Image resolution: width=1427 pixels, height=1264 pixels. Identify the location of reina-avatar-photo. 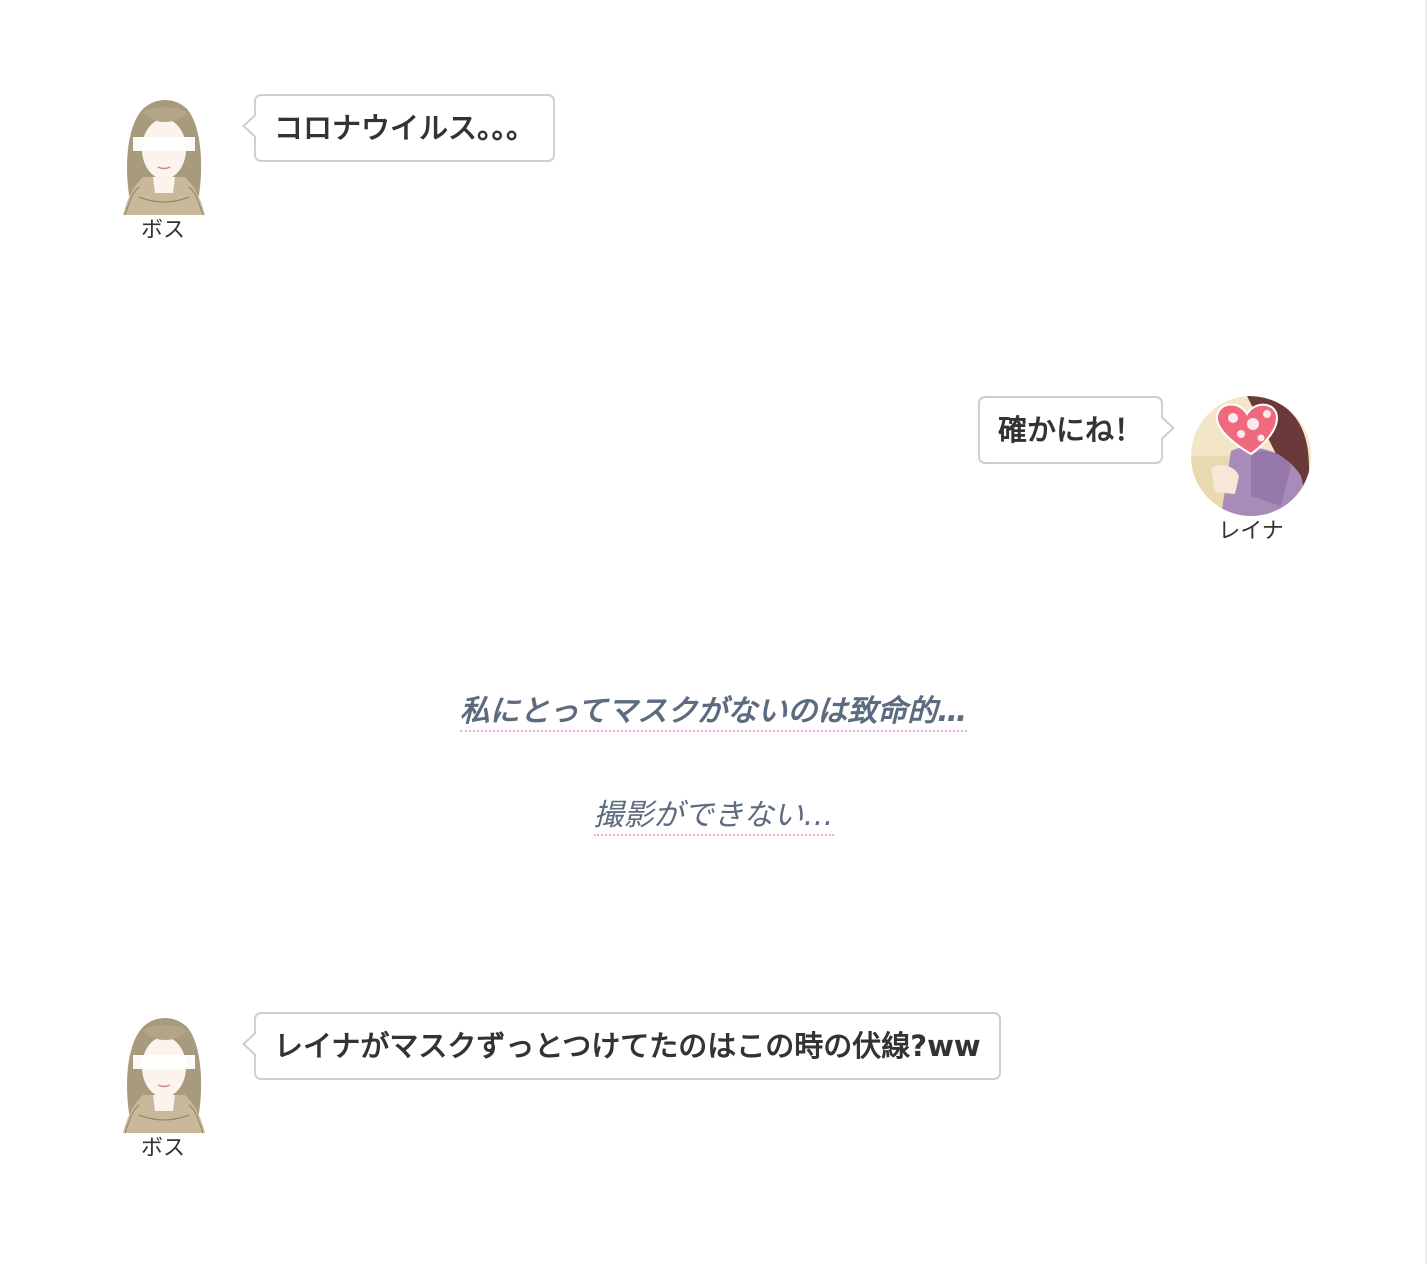
(1251, 456).